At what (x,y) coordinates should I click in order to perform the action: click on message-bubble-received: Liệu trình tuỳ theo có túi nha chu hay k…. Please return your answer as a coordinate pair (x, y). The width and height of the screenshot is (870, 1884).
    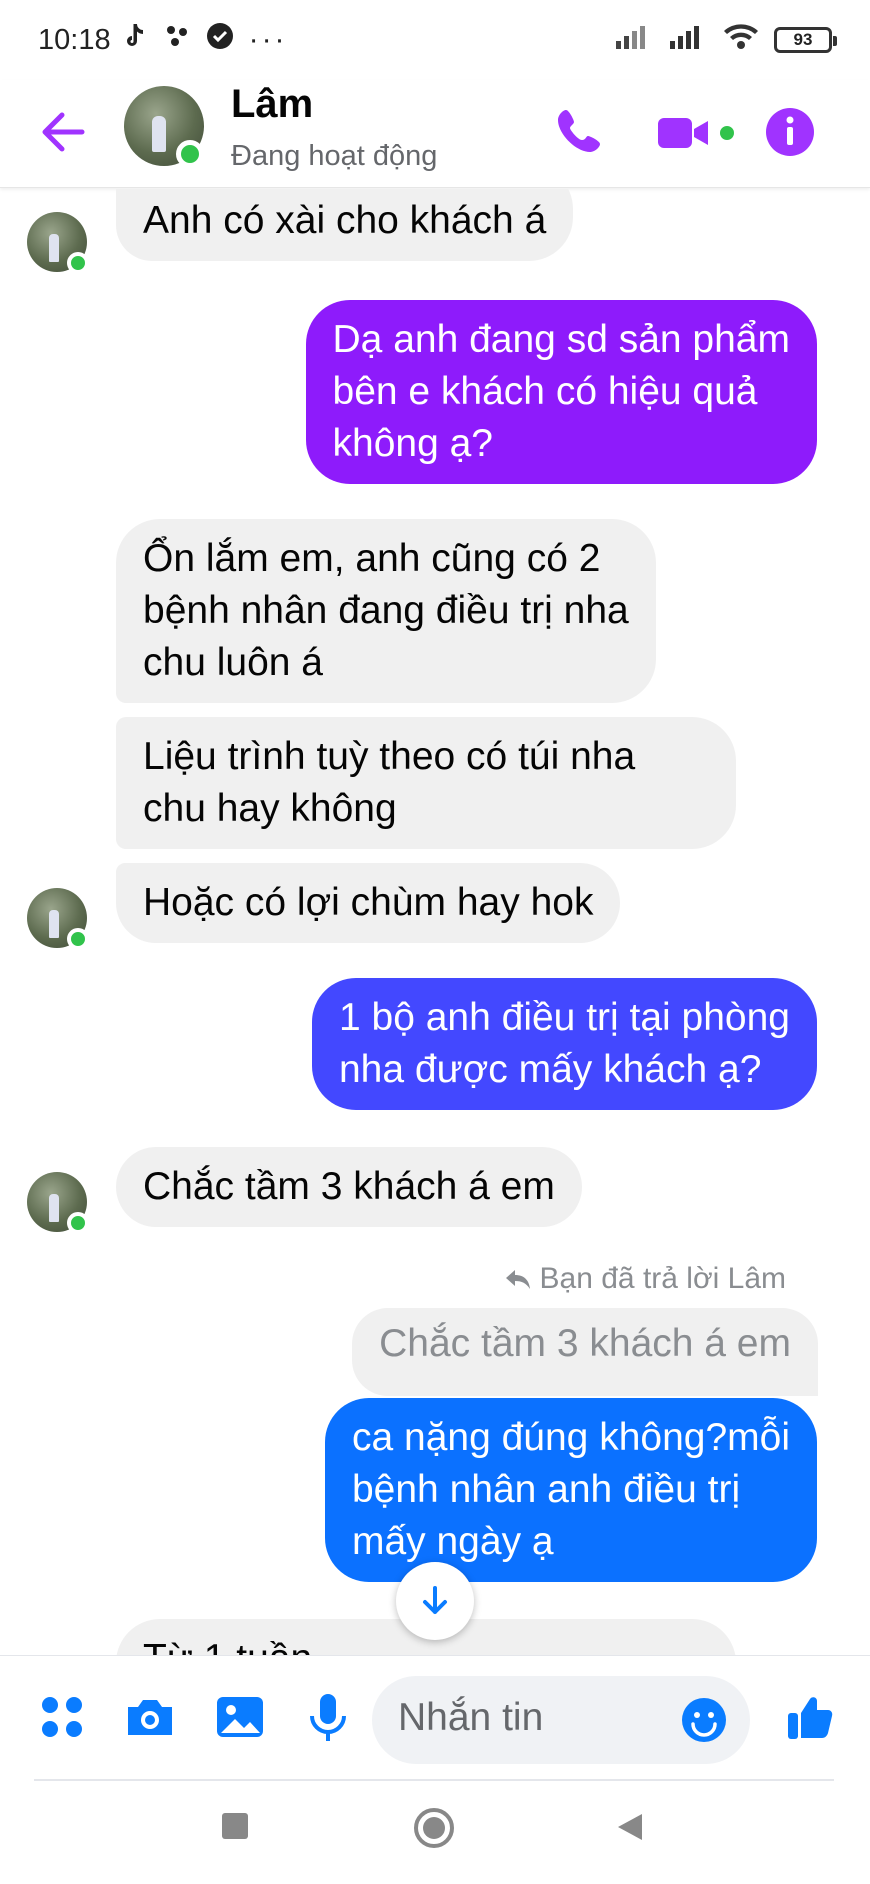
    Looking at the image, I should click on (426, 783).